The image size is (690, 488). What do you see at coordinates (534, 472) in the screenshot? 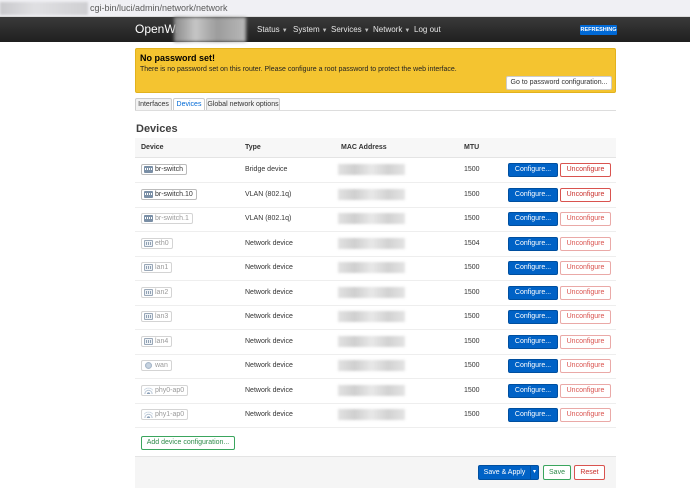
I see `save-apply-dropdown-toggle: ▾` at bounding box center [534, 472].